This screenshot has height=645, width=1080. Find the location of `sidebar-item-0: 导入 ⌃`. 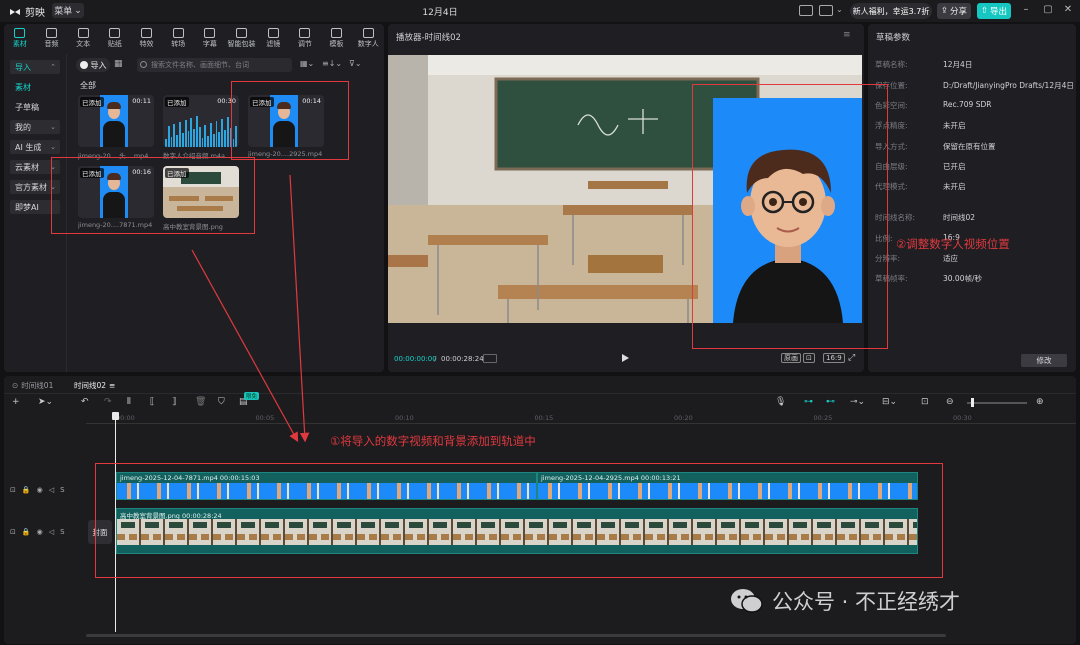

sidebar-item-0: 导入 ⌃ is located at coordinates (35, 67).